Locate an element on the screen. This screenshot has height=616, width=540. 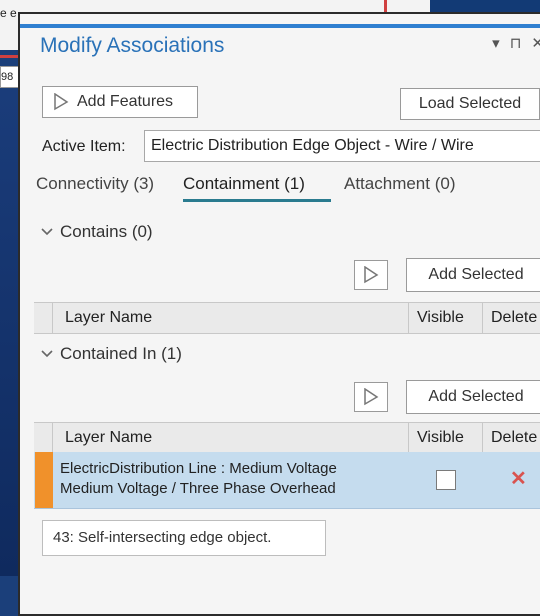
background-text: e e is located at coordinates (8, 13).